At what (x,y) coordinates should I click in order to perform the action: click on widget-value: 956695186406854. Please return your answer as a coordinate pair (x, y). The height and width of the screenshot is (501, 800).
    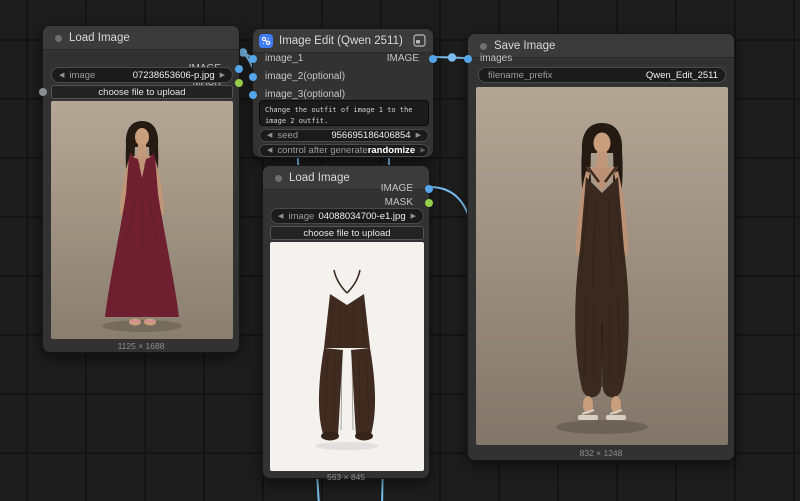
    Looking at the image, I should click on (371, 135).